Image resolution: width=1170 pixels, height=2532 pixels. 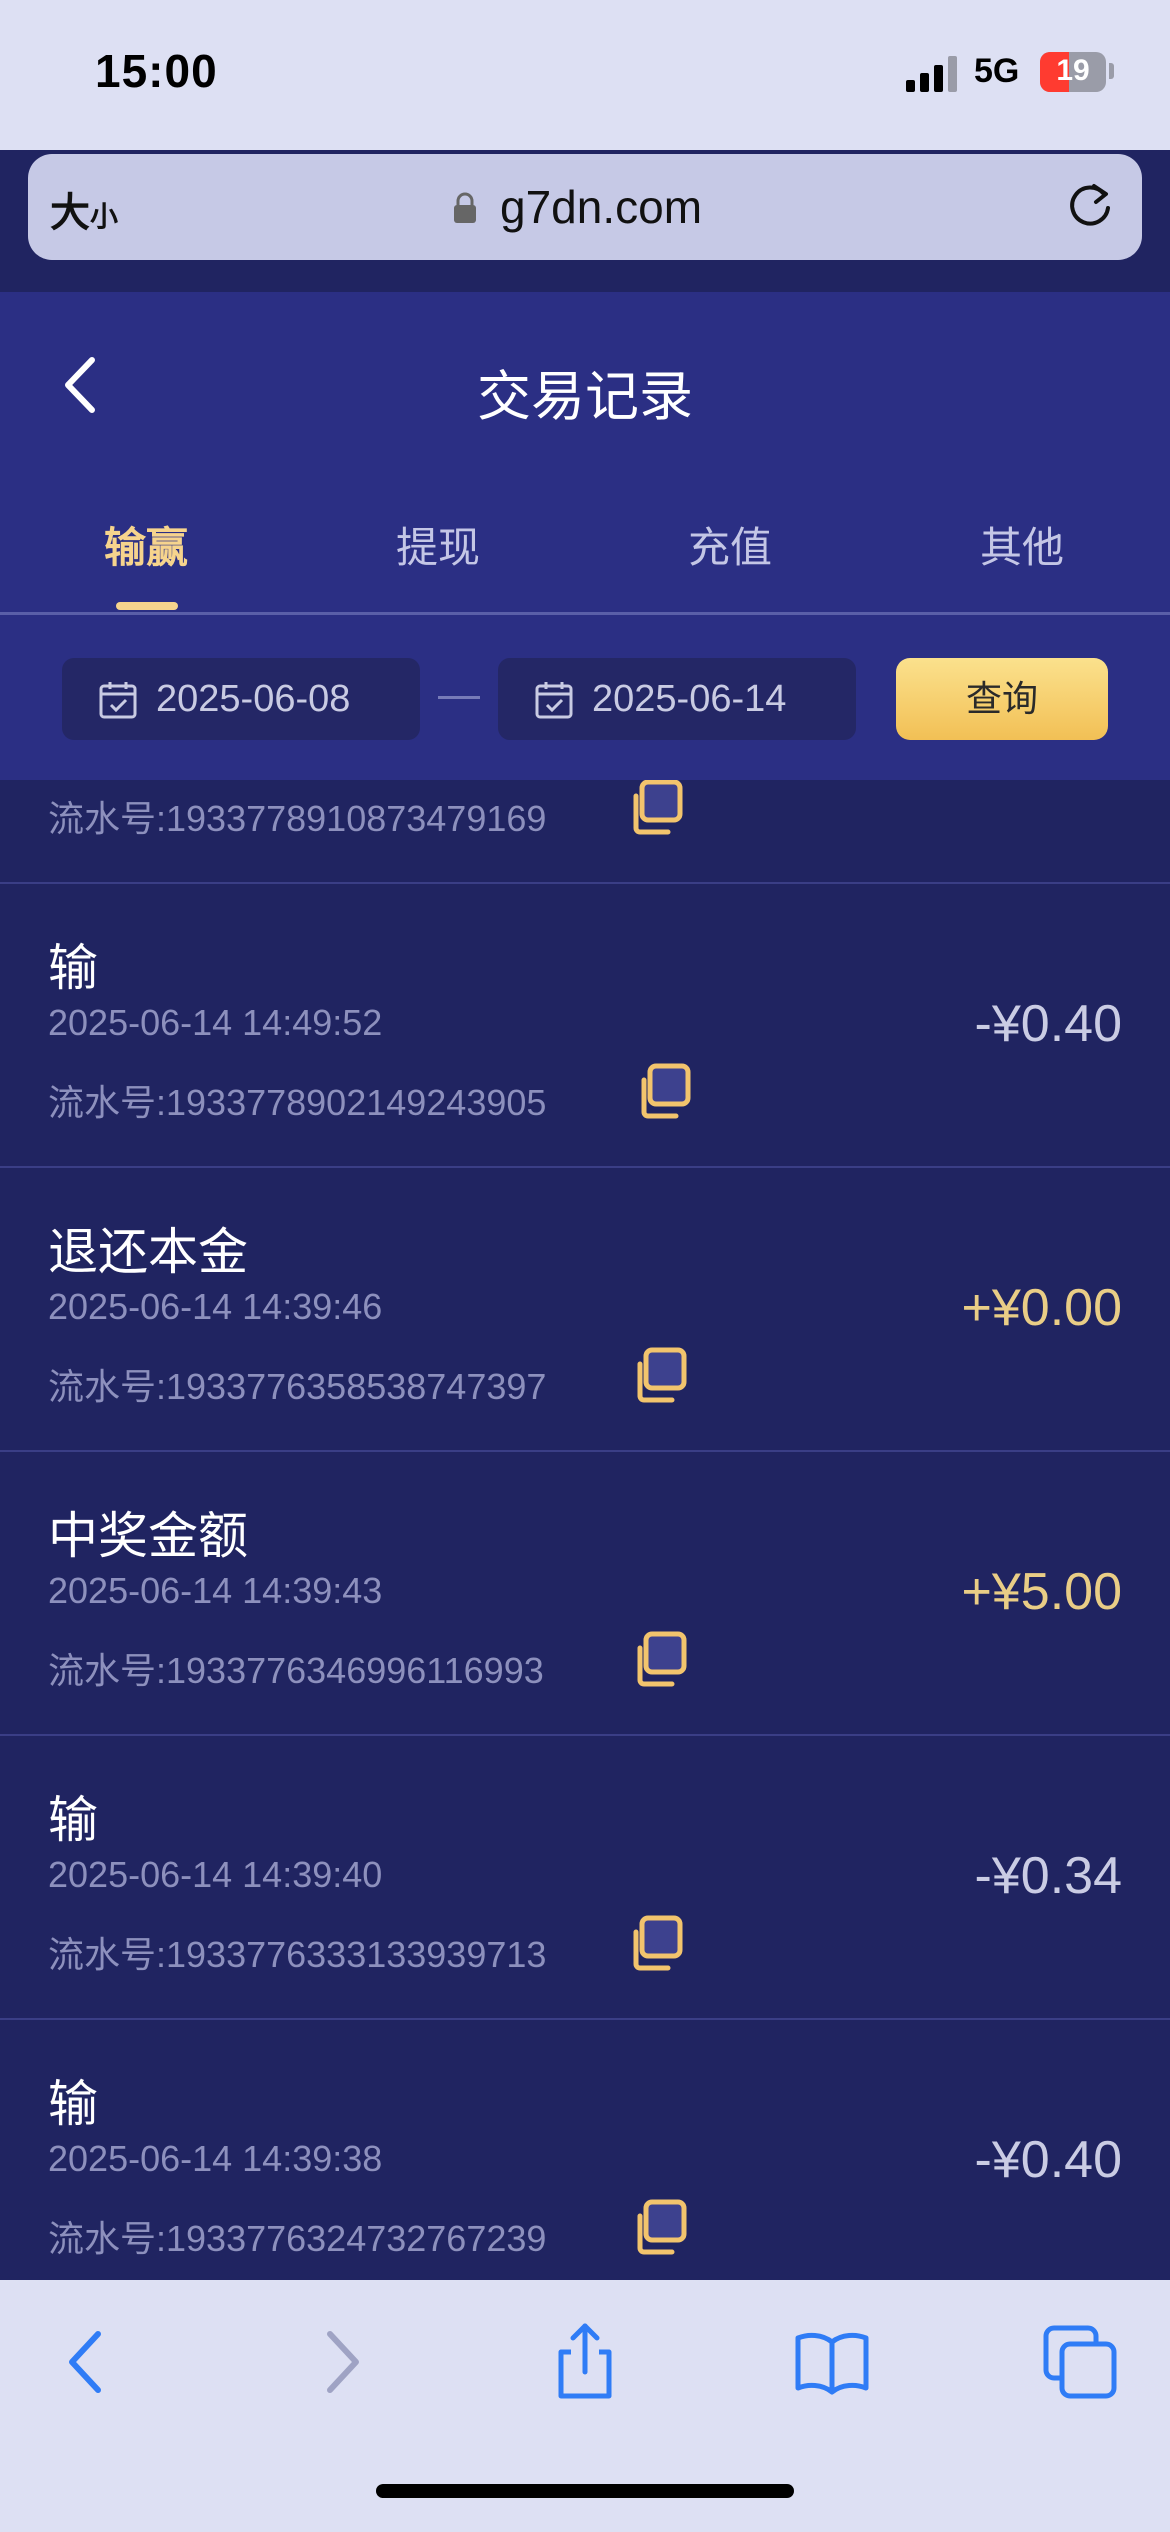 I want to click on transaction-time: 2025-06-14 14:39:38, so click(x=215, y=2158).